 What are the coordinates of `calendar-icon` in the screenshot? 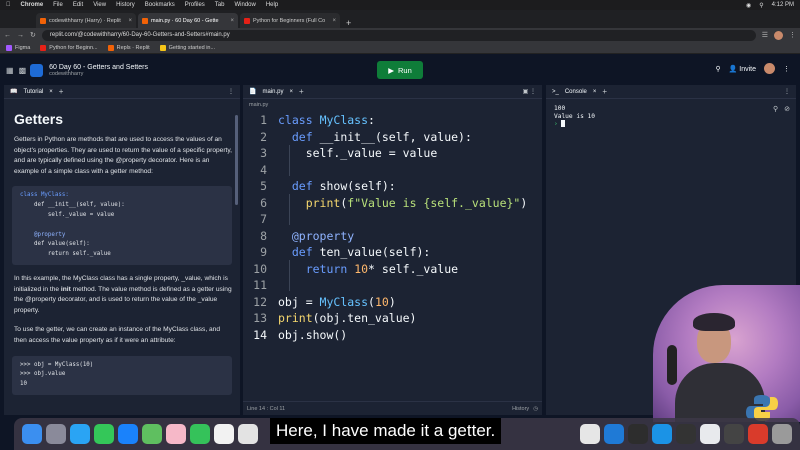 It's located at (224, 434).